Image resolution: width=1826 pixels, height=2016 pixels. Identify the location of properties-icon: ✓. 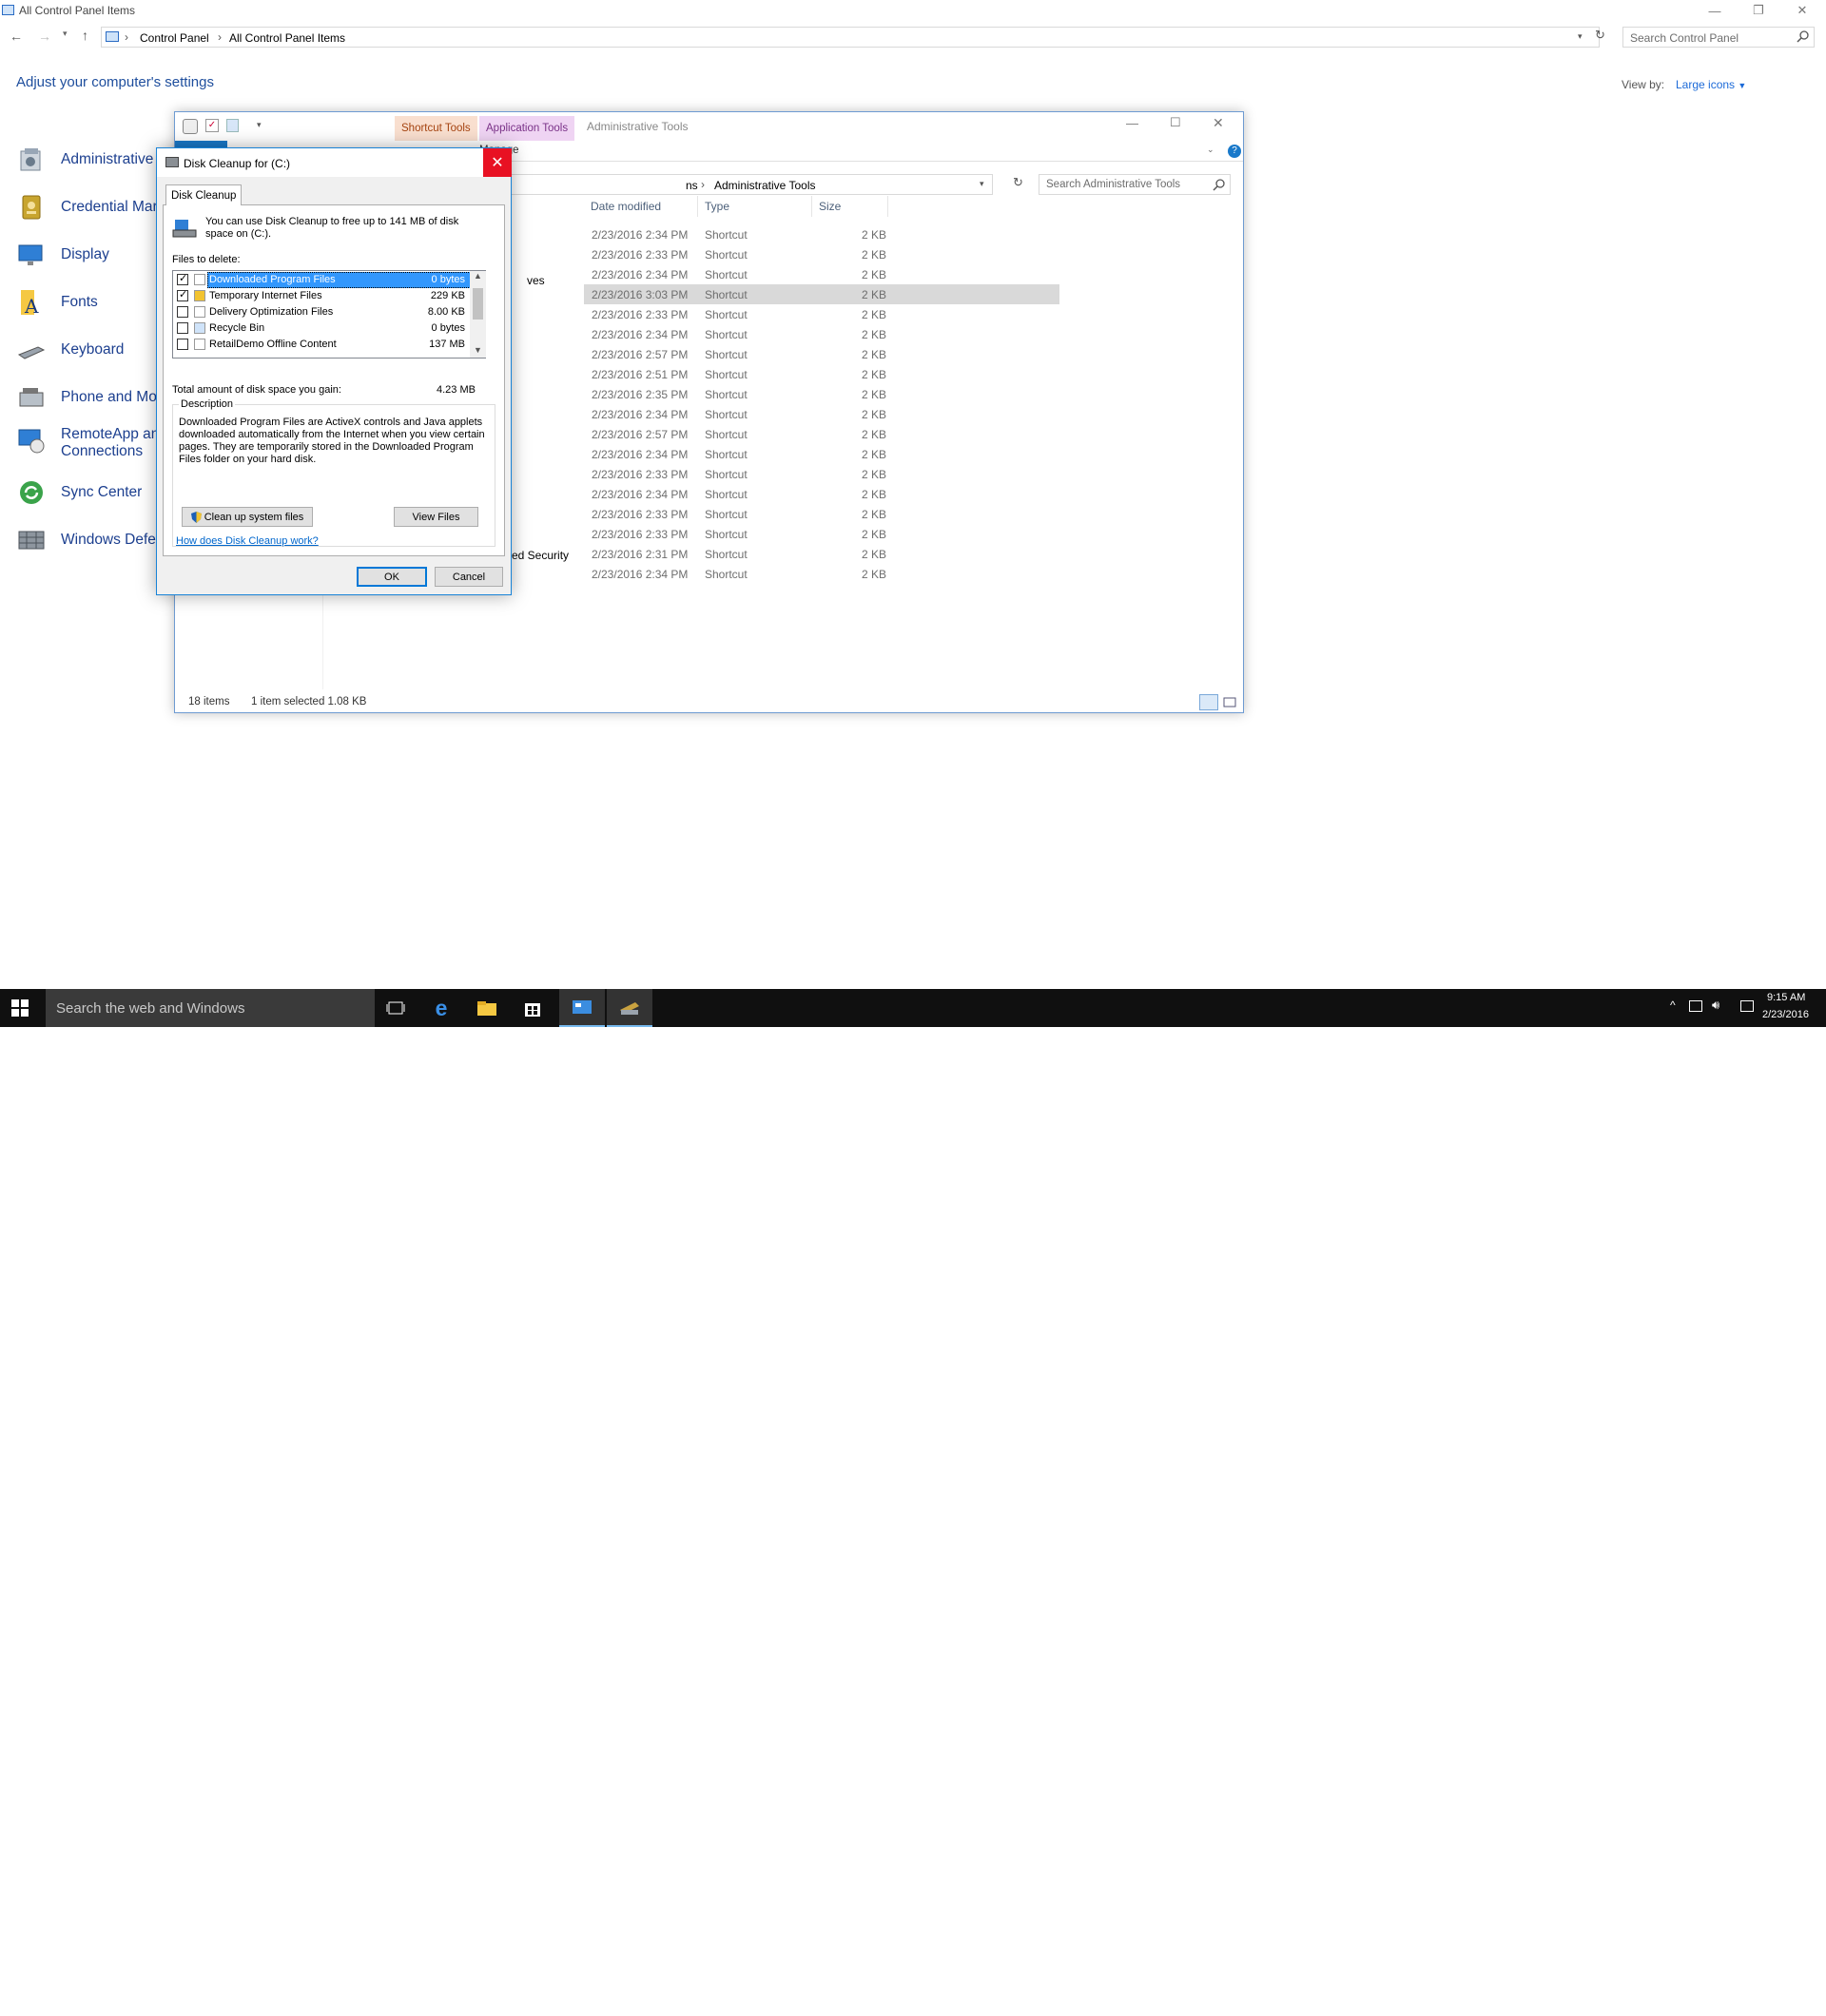
(212, 125).